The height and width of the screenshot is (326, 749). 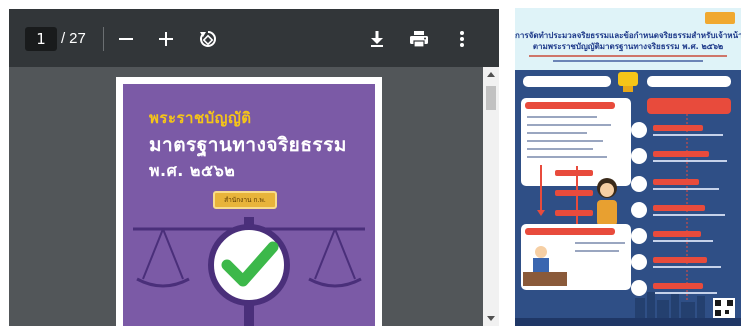 I want to click on scroll-thumb, so click(x=491, y=98).